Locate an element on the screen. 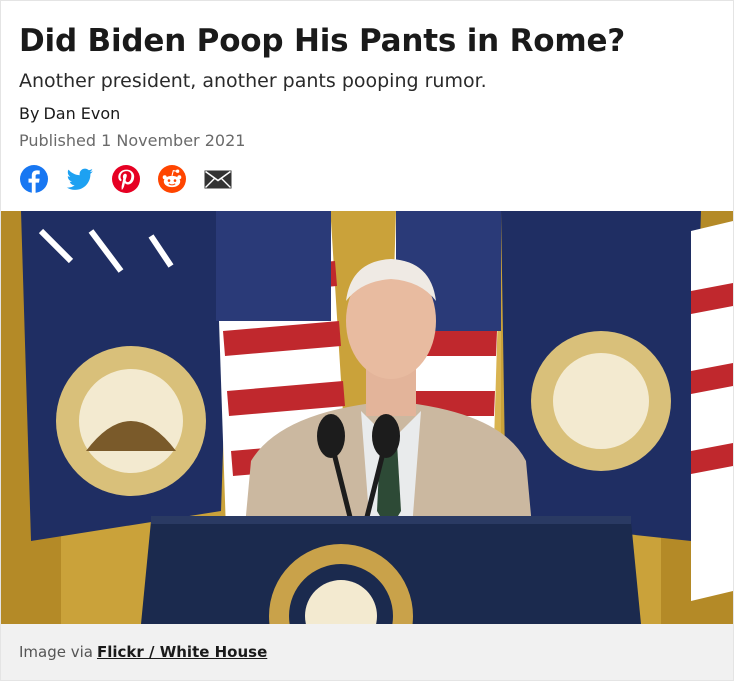 The image size is (734, 681). pinterest-icon is located at coordinates (126, 179).